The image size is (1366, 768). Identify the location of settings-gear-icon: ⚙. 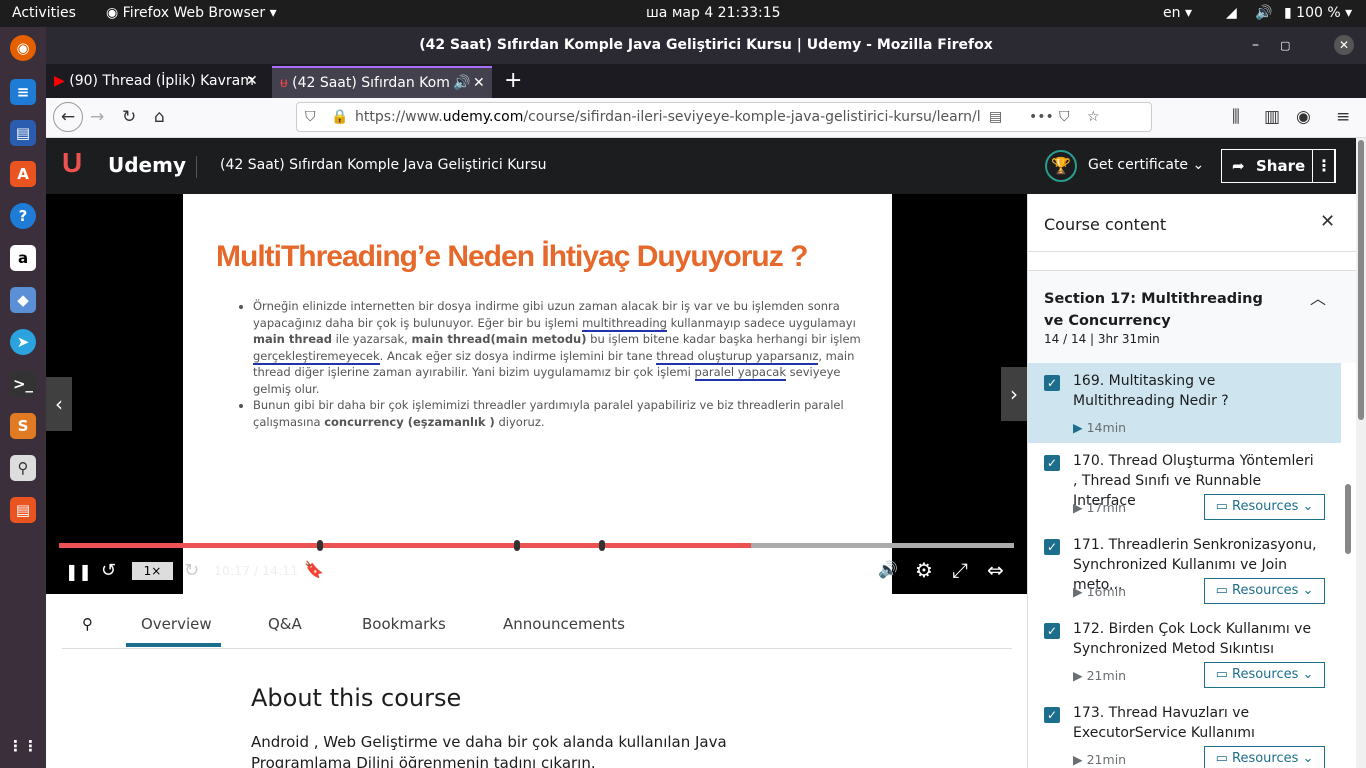
(924, 570).